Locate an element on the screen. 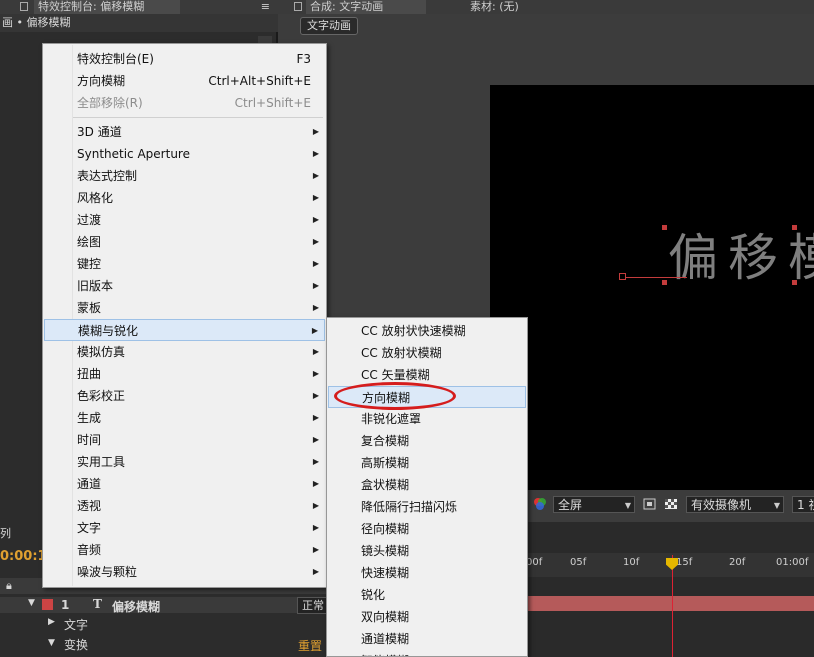 This screenshot has height=657, width=814. time-tick-label: 00f is located at coordinates (534, 562).